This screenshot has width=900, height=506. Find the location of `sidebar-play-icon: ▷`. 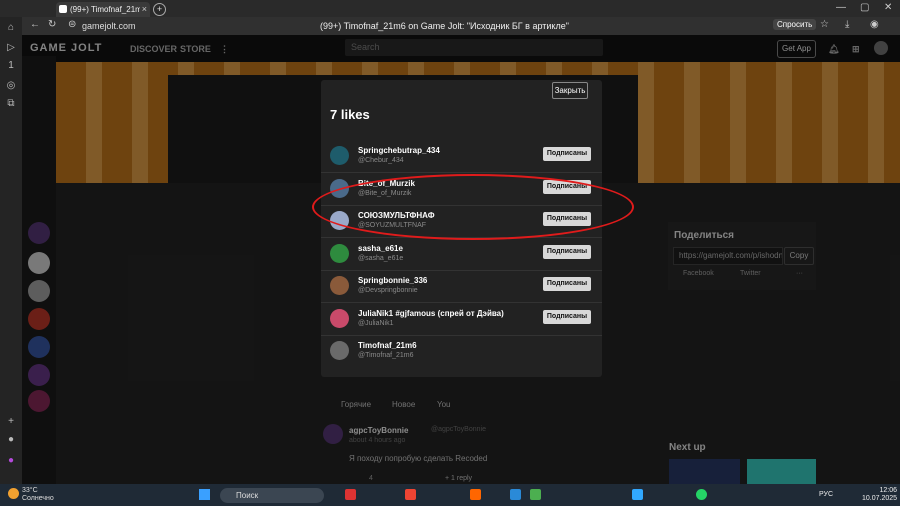

sidebar-play-icon: ▷ is located at coordinates (11, 48).